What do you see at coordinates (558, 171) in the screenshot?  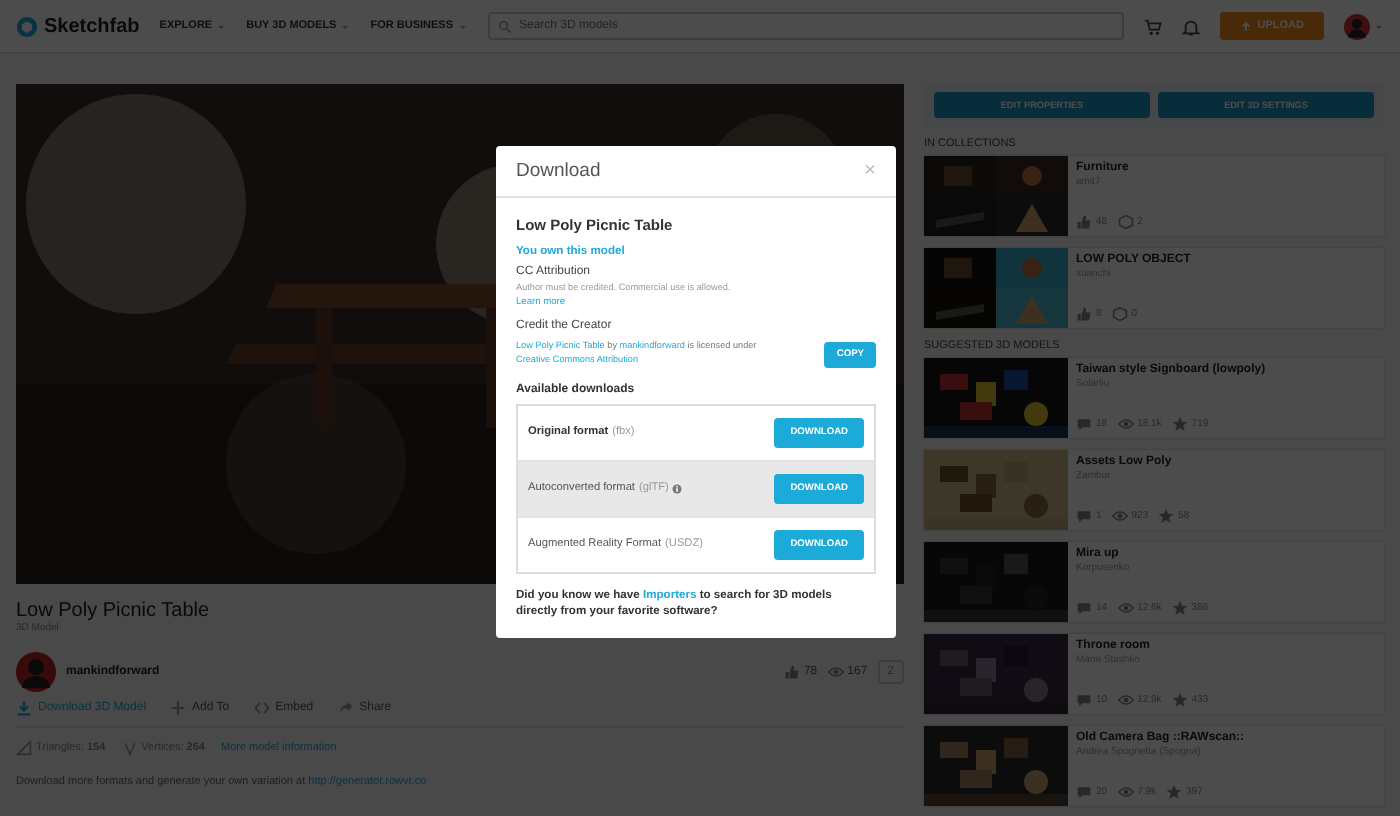 I see `dialog-title: Download` at bounding box center [558, 171].